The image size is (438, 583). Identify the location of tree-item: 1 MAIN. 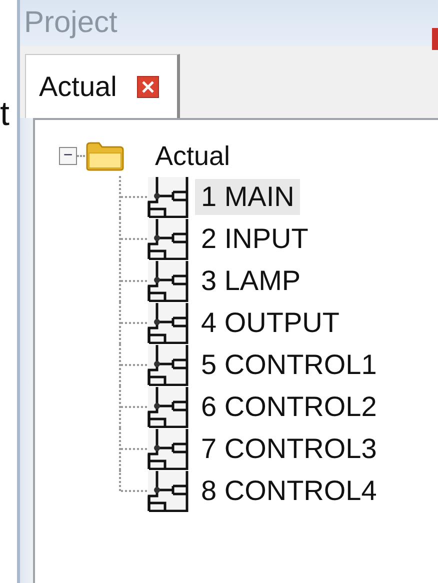
(247, 197).